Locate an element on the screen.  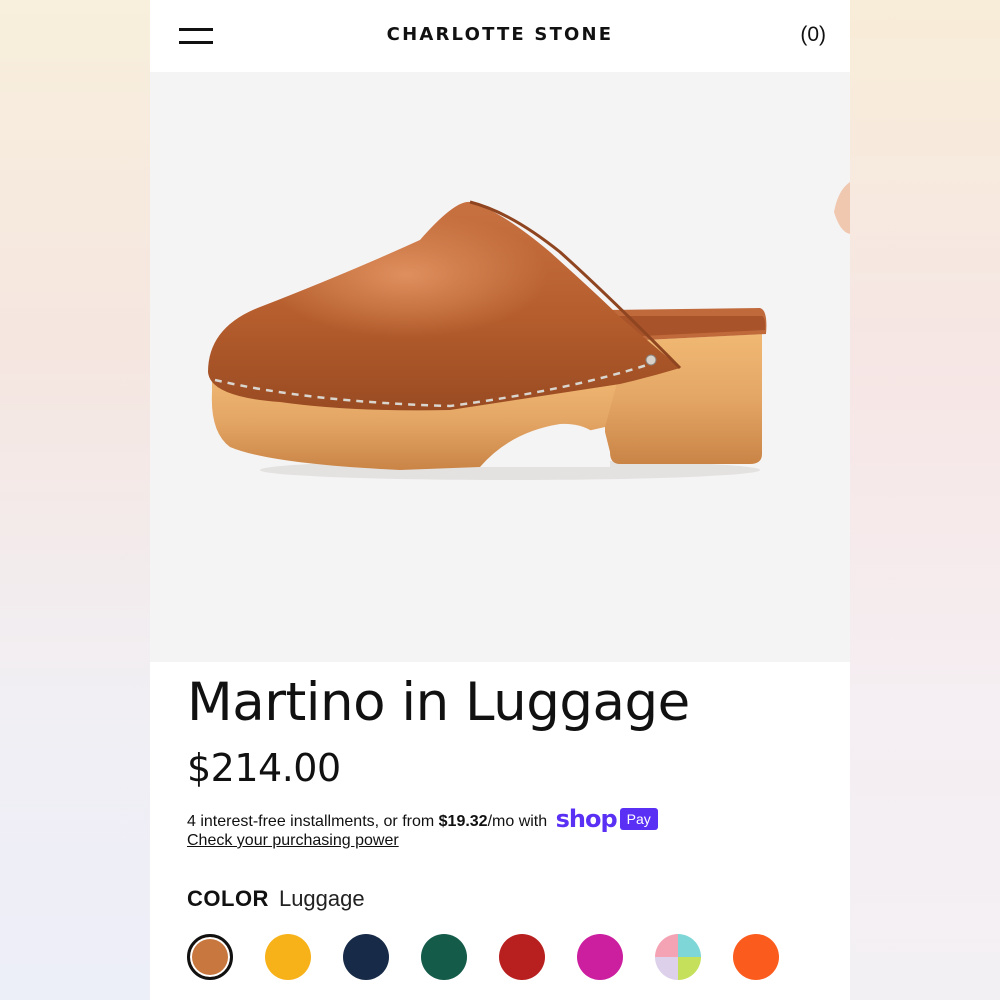
installments-prefix: 4 interest-free installments, or from is located at coordinates (313, 822).